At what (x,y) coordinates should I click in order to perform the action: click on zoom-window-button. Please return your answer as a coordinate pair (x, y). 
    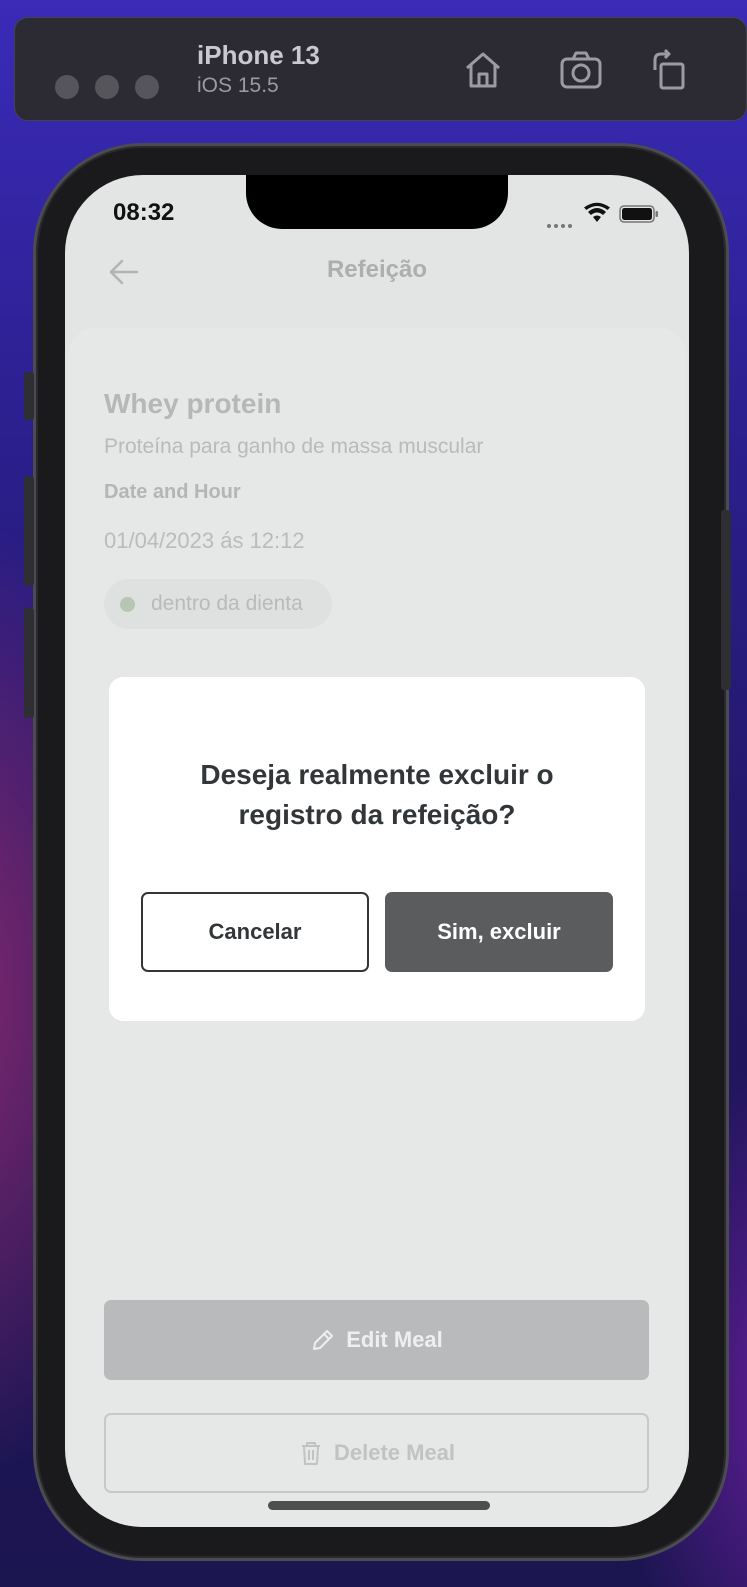
    Looking at the image, I should click on (147, 87).